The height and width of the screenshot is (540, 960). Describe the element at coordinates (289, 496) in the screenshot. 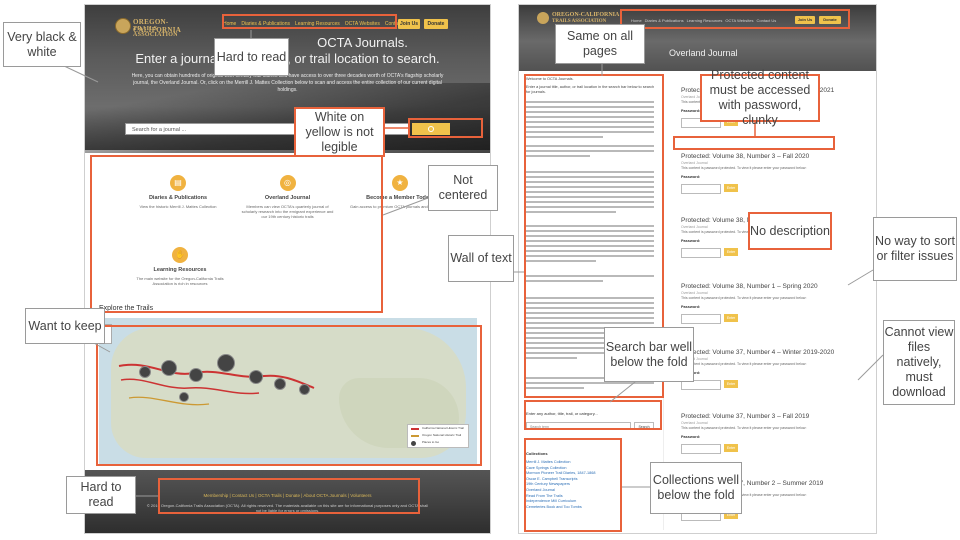

I see `highlight-footer` at that location.